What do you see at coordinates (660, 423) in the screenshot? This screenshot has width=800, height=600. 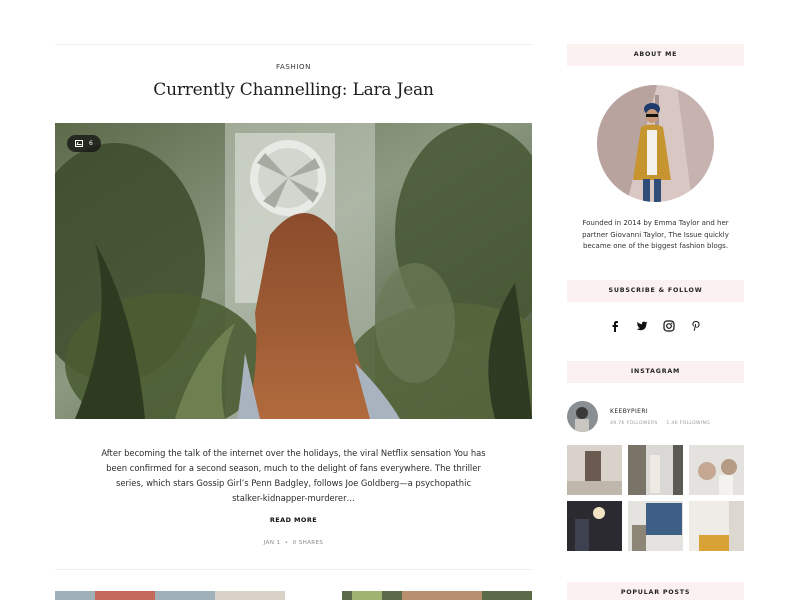 I see `instagram-stats: 49.7K FOLLOWERS 1.4K FOLLOWING` at bounding box center [660, 423].